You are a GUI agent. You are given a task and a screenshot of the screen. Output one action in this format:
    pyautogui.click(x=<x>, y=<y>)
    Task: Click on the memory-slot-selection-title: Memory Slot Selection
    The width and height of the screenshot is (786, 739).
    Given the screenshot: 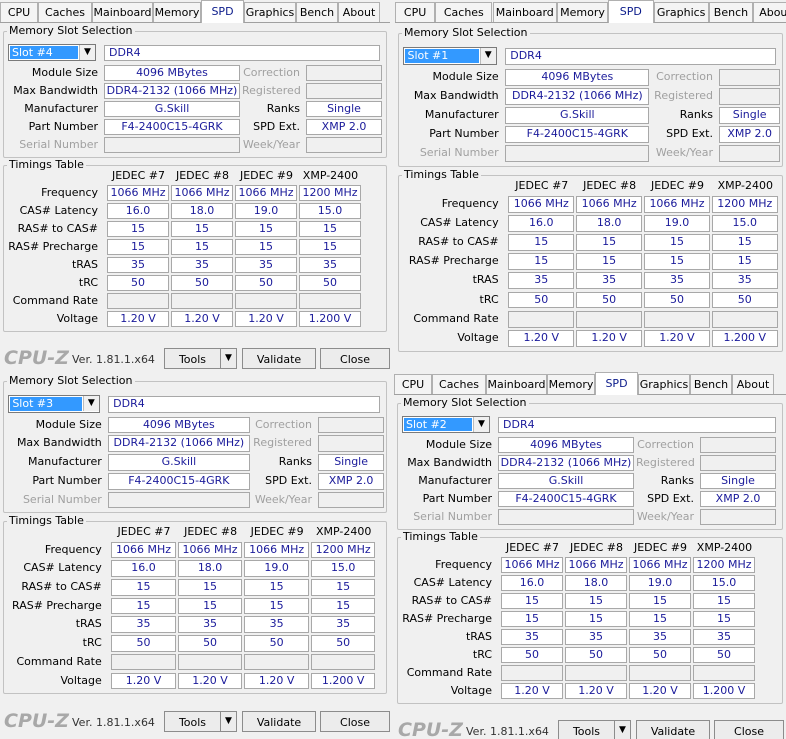 What is the action you would take?
    pyautogui.click(x=465, y=402)
    